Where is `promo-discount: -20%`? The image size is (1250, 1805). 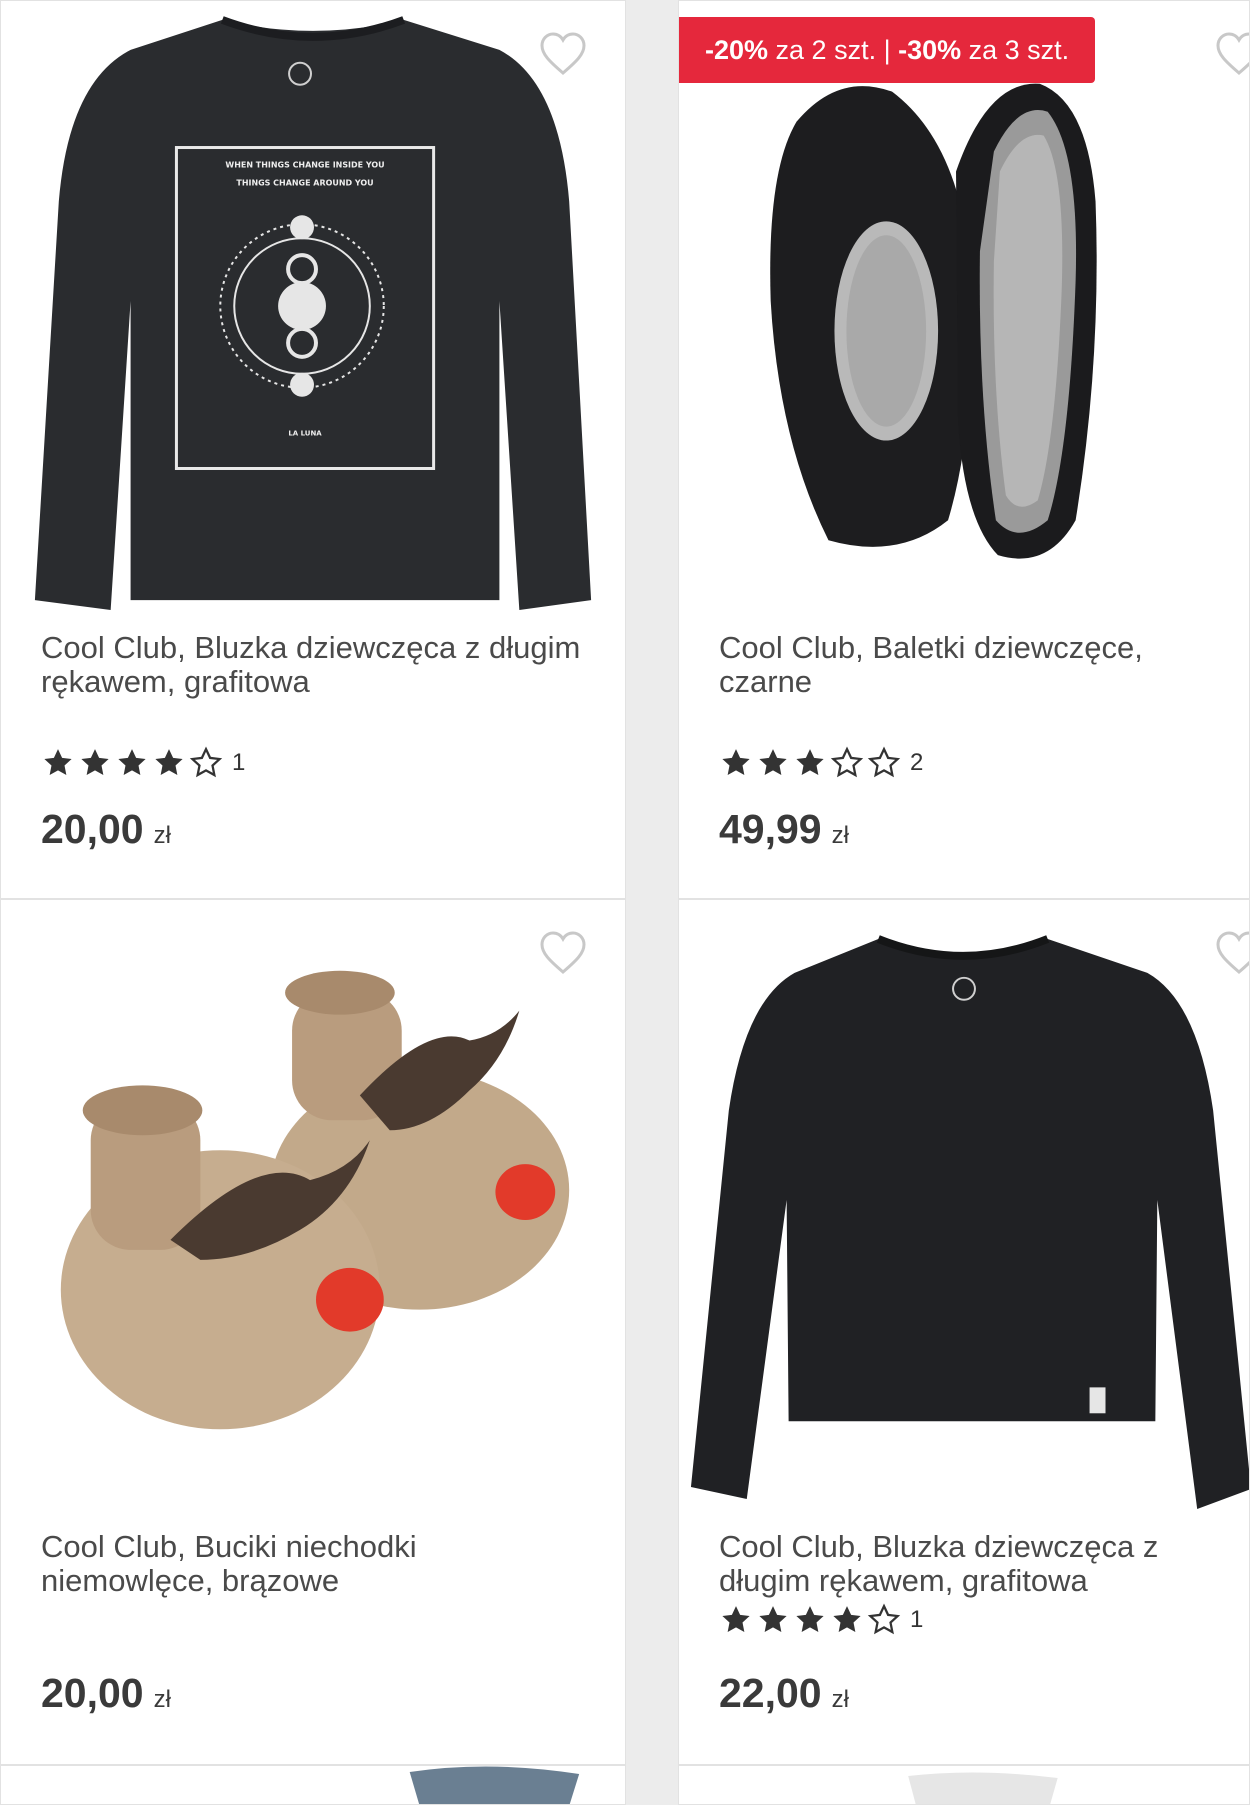
promo-discount: -20% is located at coordinates (737, 50).